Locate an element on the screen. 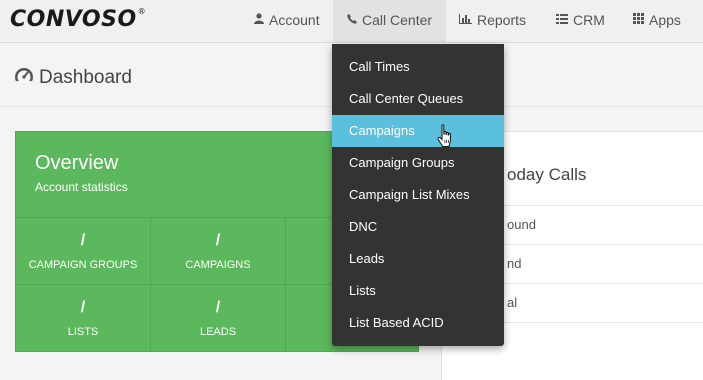  nav-apps: Apps is located at coordinates (657, 21).